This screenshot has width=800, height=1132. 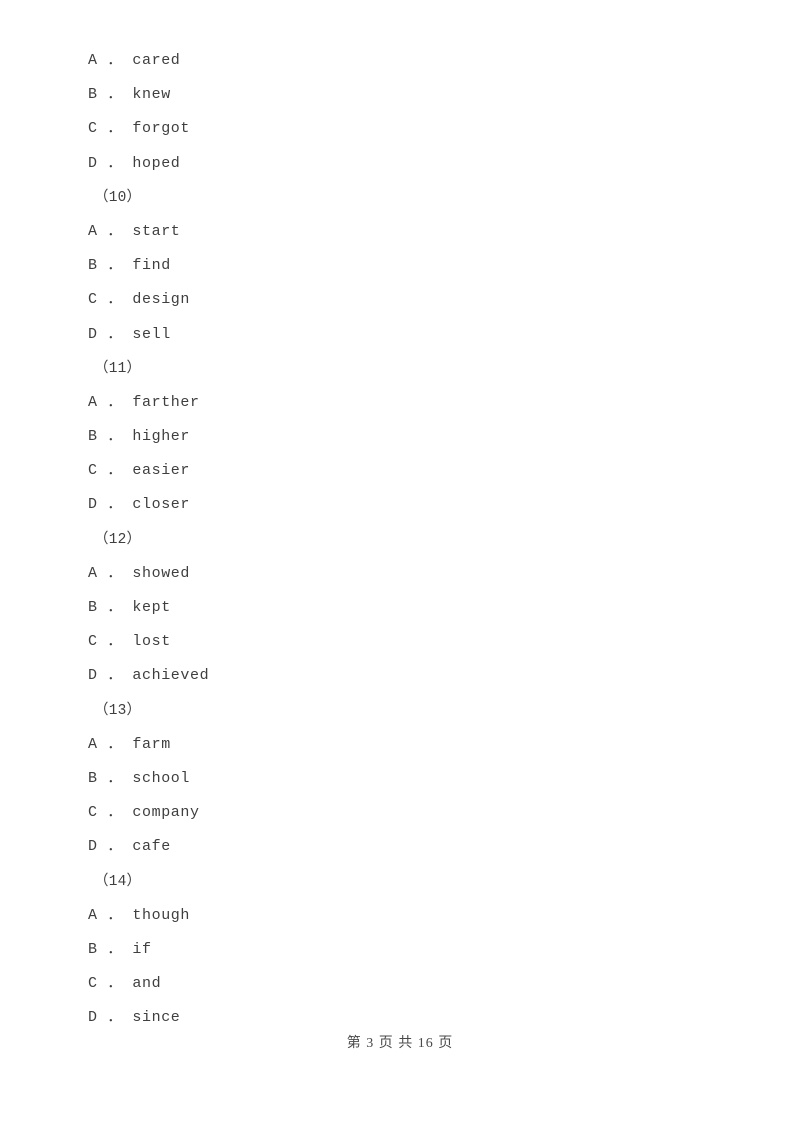 What do you see at coordinates (400, 1043) in the screenshot?
I see `page-footer: 第 3 页 共 16 页` at bounding box center [400, 1043].